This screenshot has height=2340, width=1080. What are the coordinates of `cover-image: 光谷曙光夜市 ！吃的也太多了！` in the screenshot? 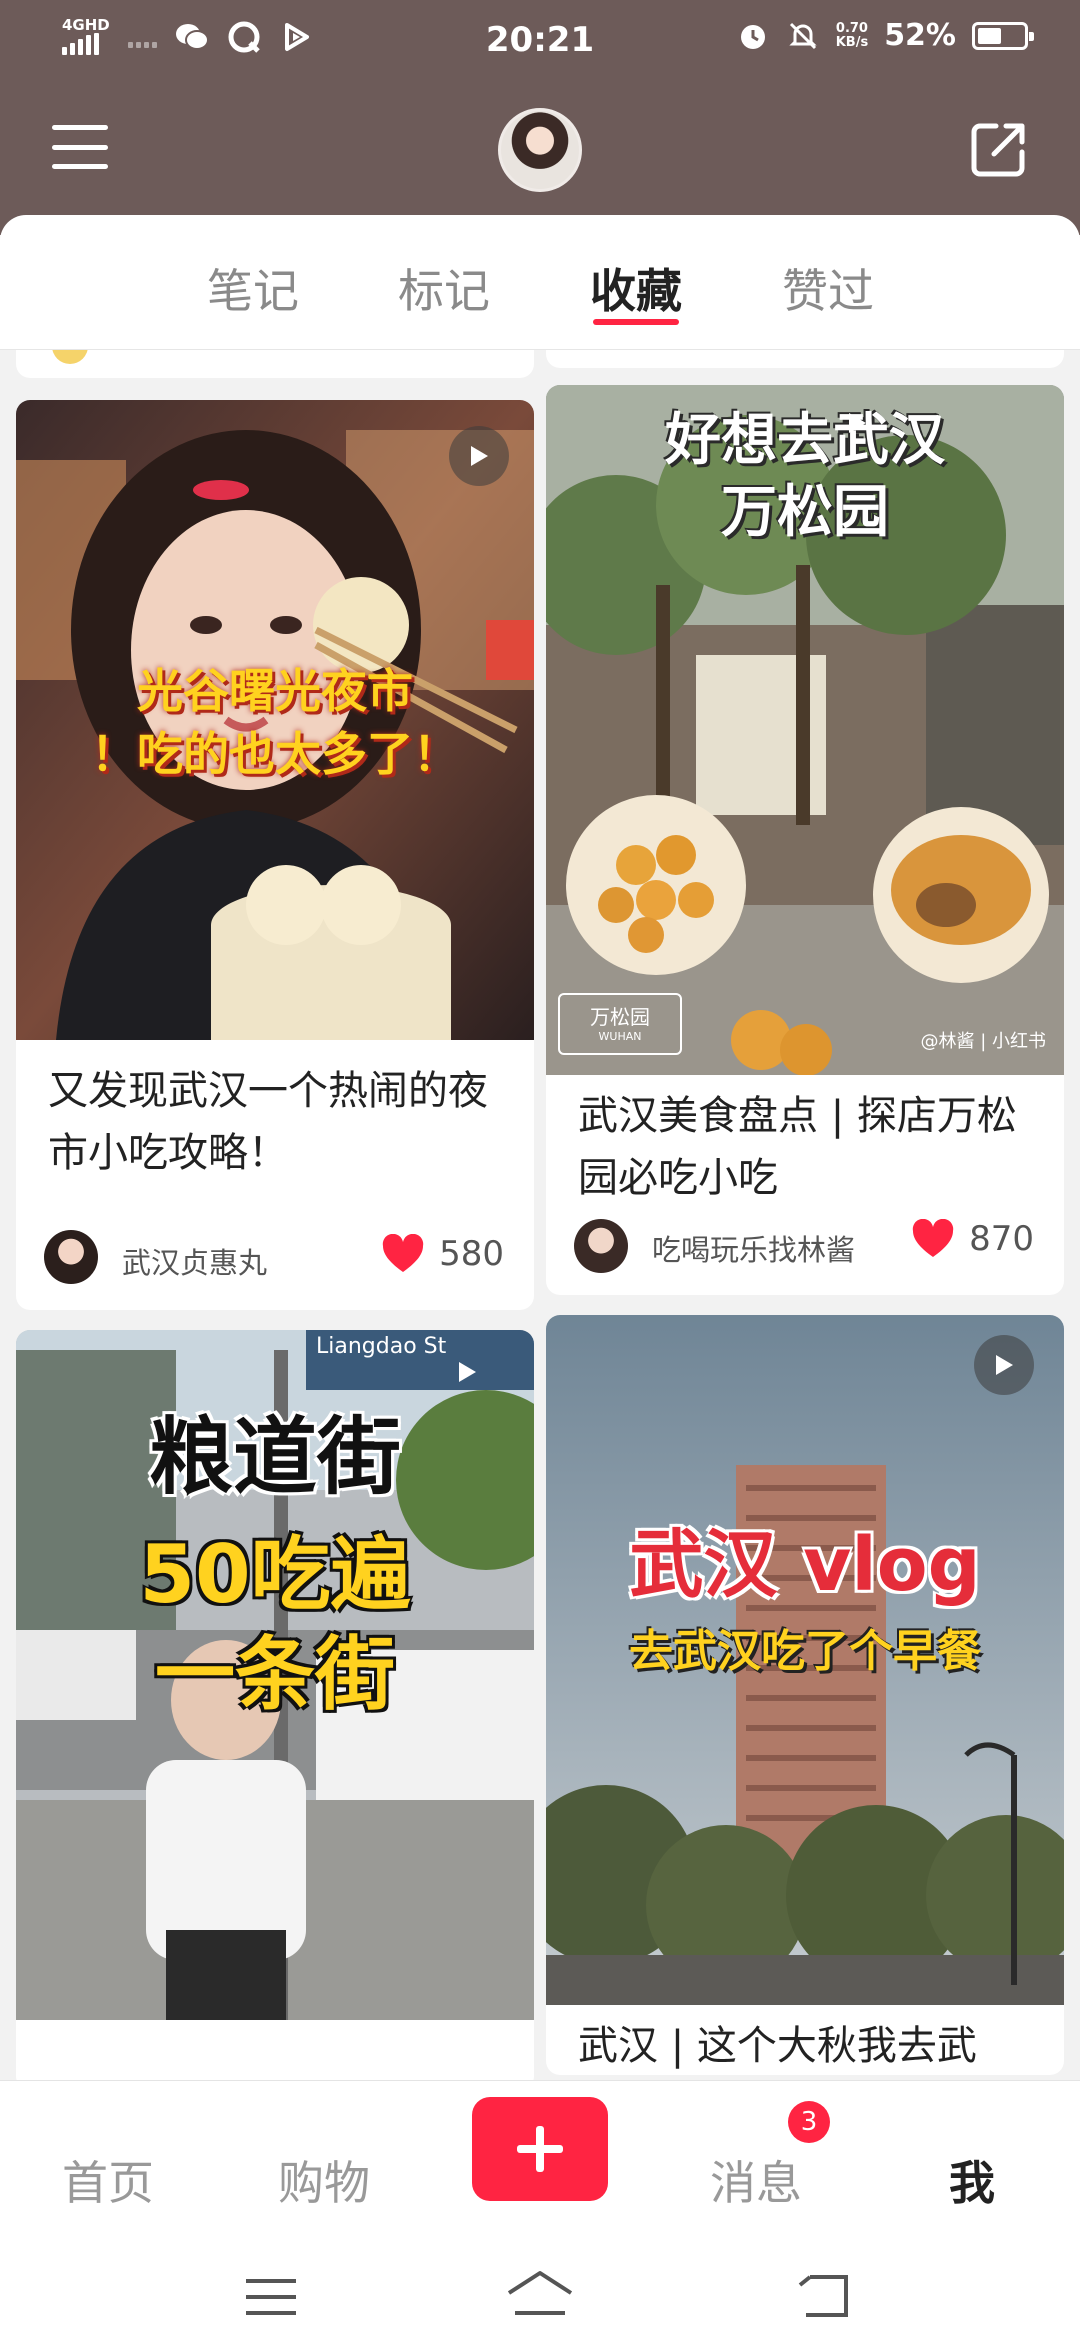 It's located at (275, 720).